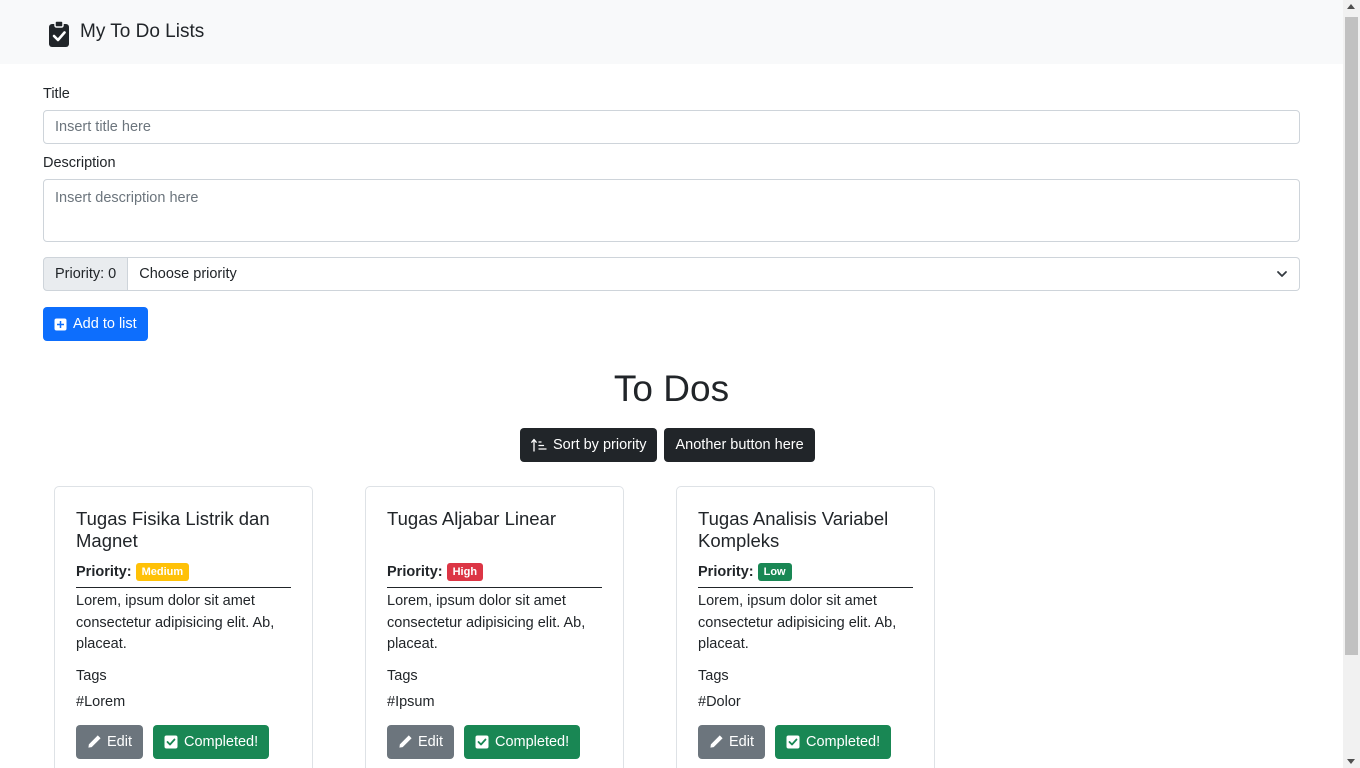  Describe the element at coordinates (173, 529) in the screenshot. I see `card-title: Tugas Fisika Listrik dan Magnet` at that location.